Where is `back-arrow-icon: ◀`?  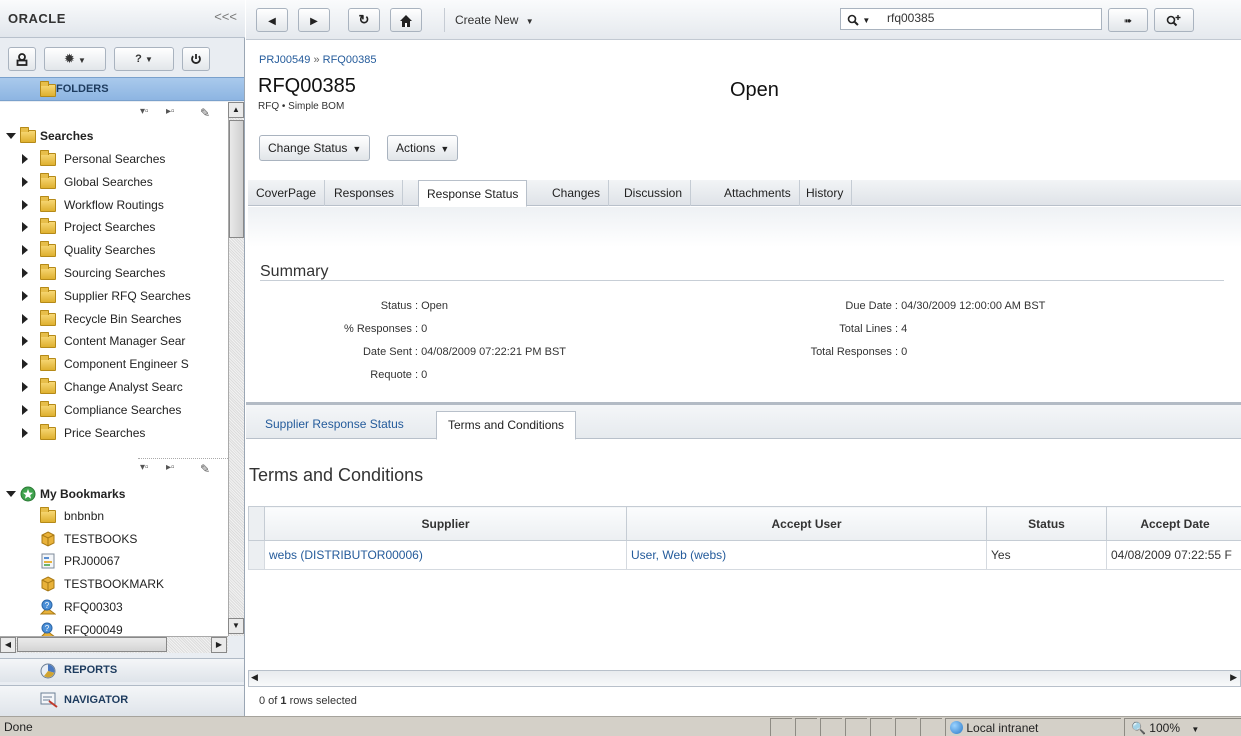 back-arrow-icon: ◀ is located at coordinates (272, 21).